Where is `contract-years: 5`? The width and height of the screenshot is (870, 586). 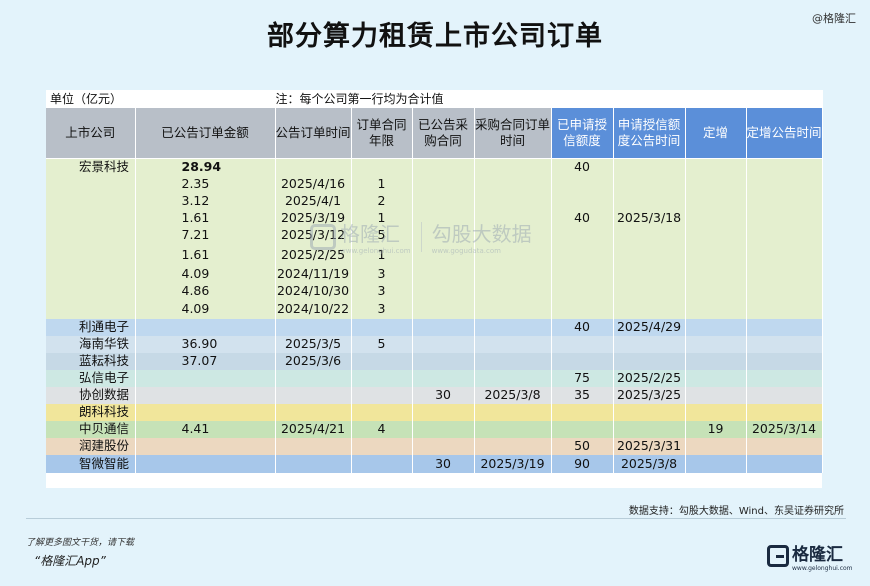
contract-years: 5 is located at coordinates (382, 235).